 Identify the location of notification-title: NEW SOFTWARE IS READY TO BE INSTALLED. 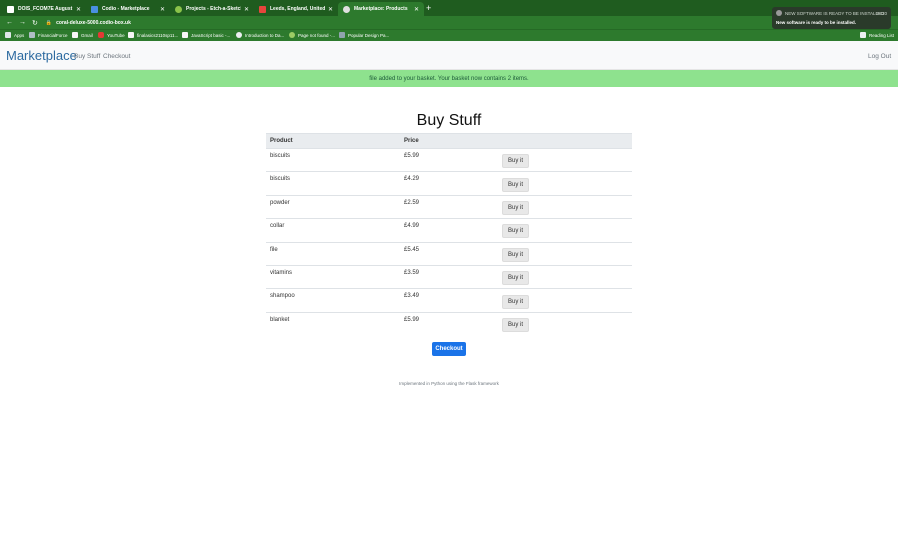
(835, 13).